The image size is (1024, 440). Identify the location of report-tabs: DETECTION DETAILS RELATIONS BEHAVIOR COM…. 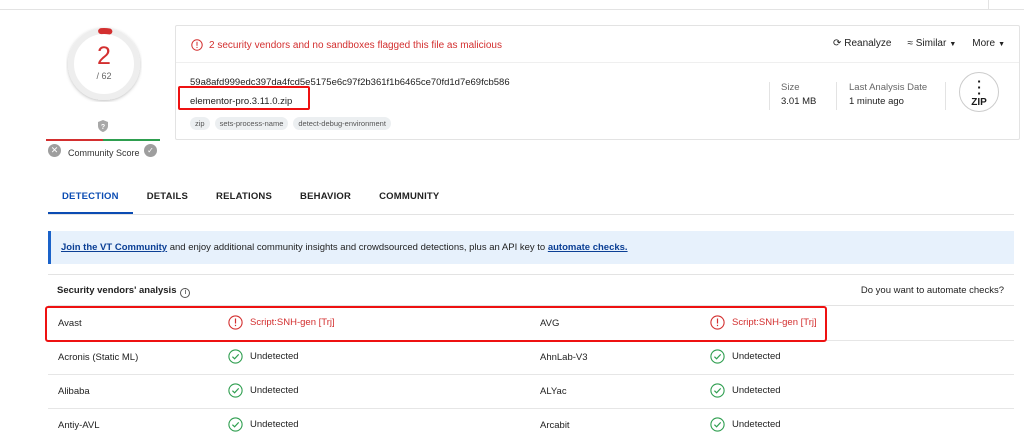
(250, 200).